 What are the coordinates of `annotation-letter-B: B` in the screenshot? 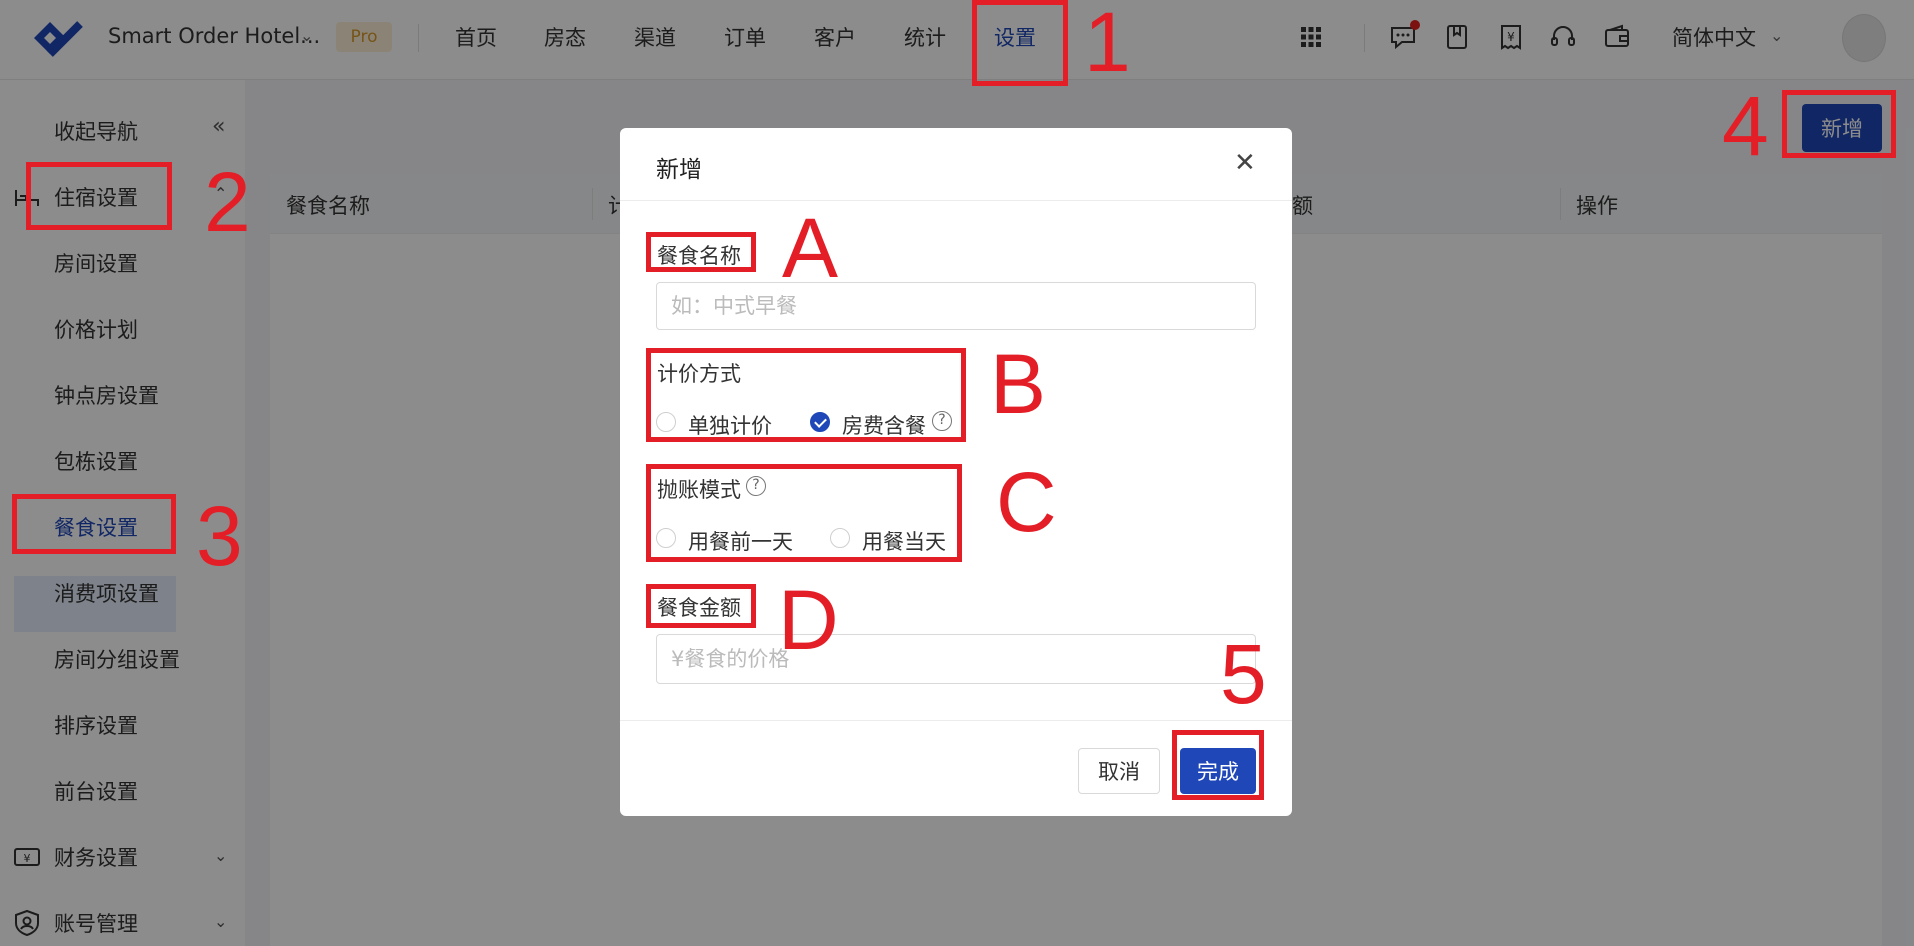 It's located at (1018, 384).